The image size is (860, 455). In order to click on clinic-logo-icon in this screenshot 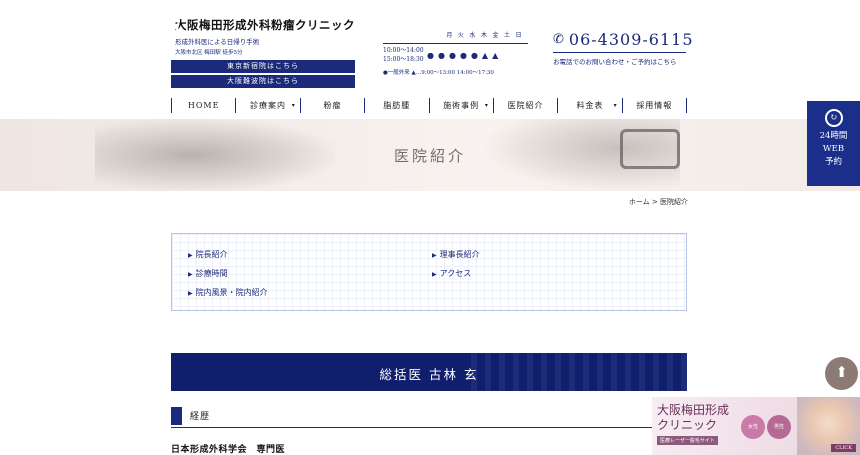, I will do `click(176, 415)`.